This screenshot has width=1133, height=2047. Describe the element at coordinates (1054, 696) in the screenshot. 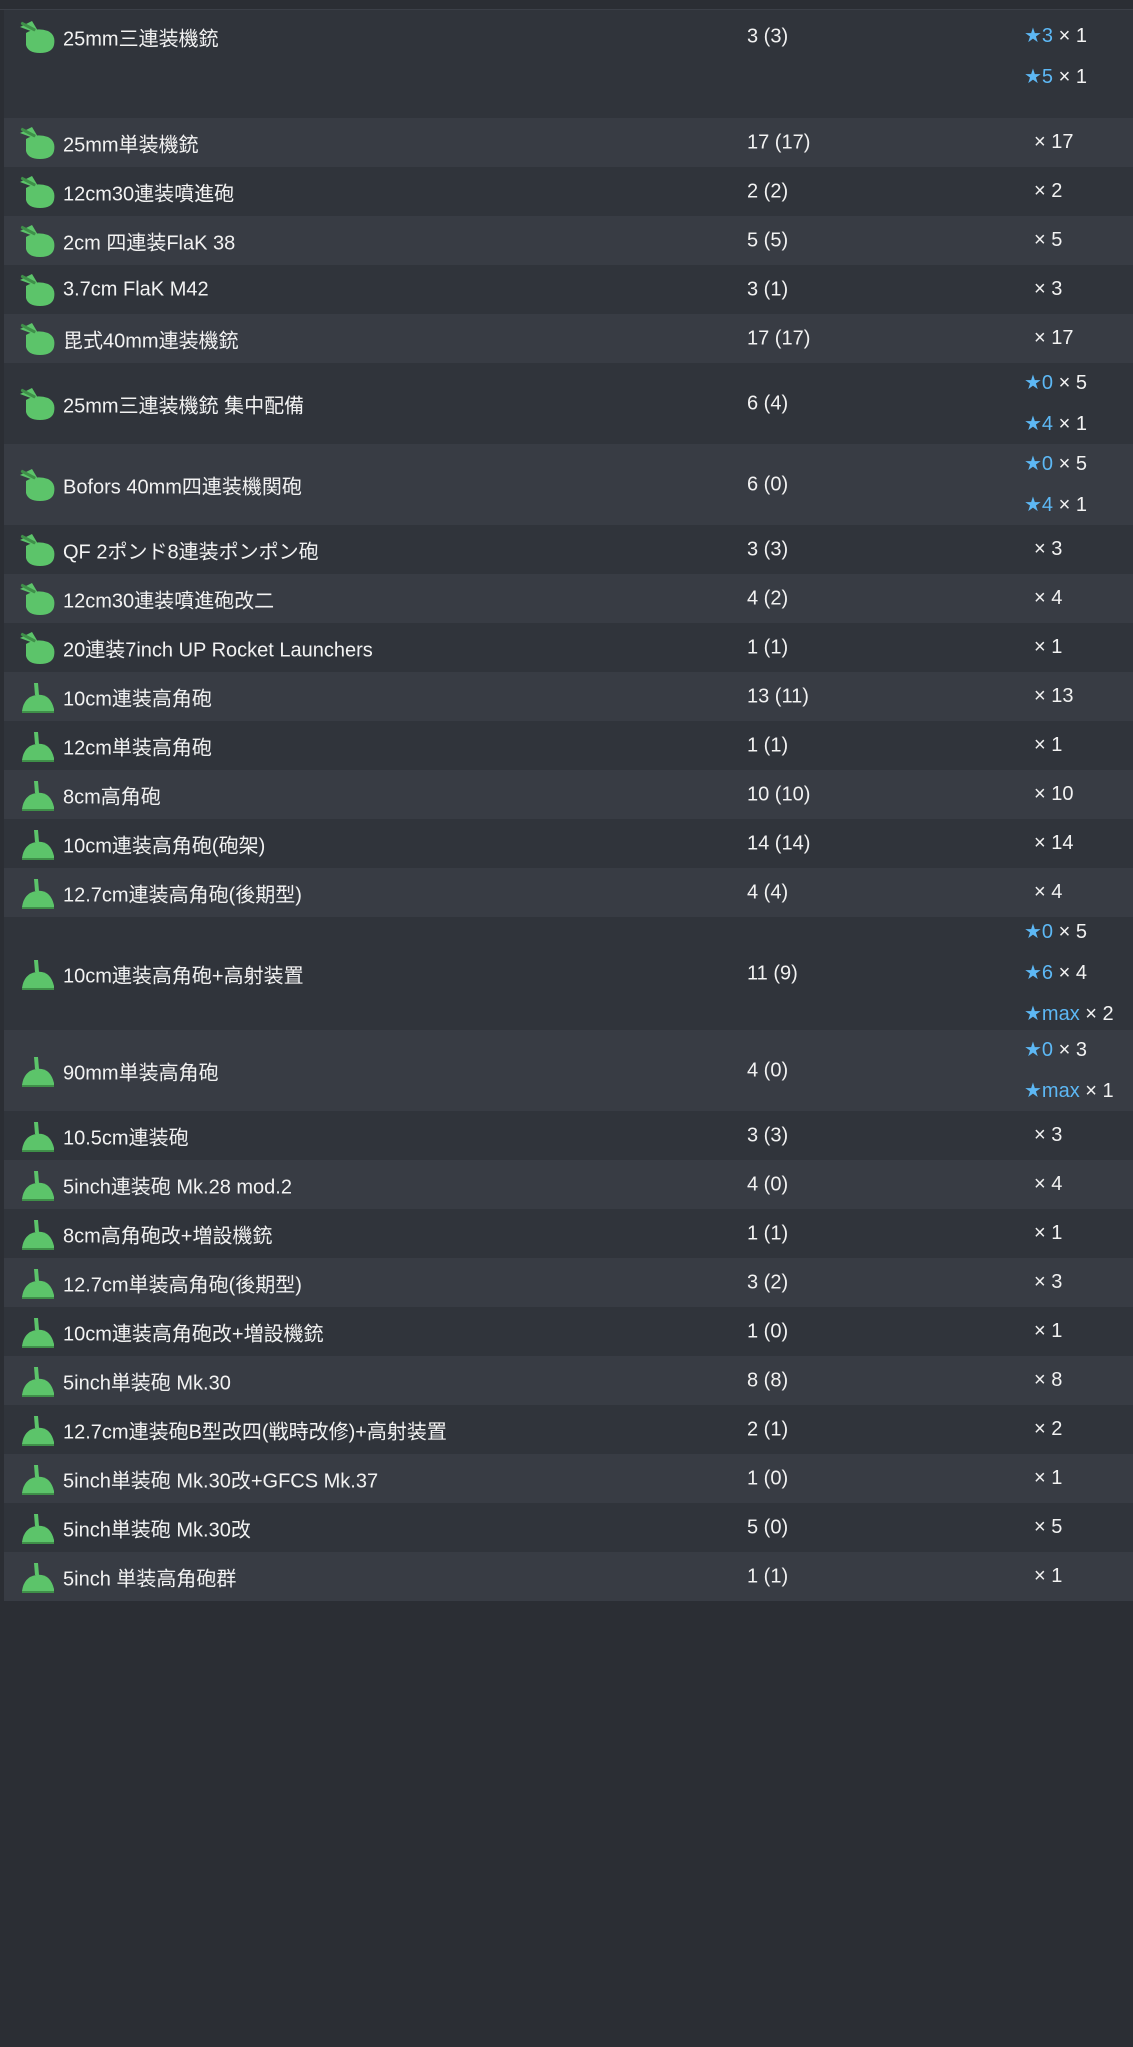

I see `improvement-qty: × 13` at that location.